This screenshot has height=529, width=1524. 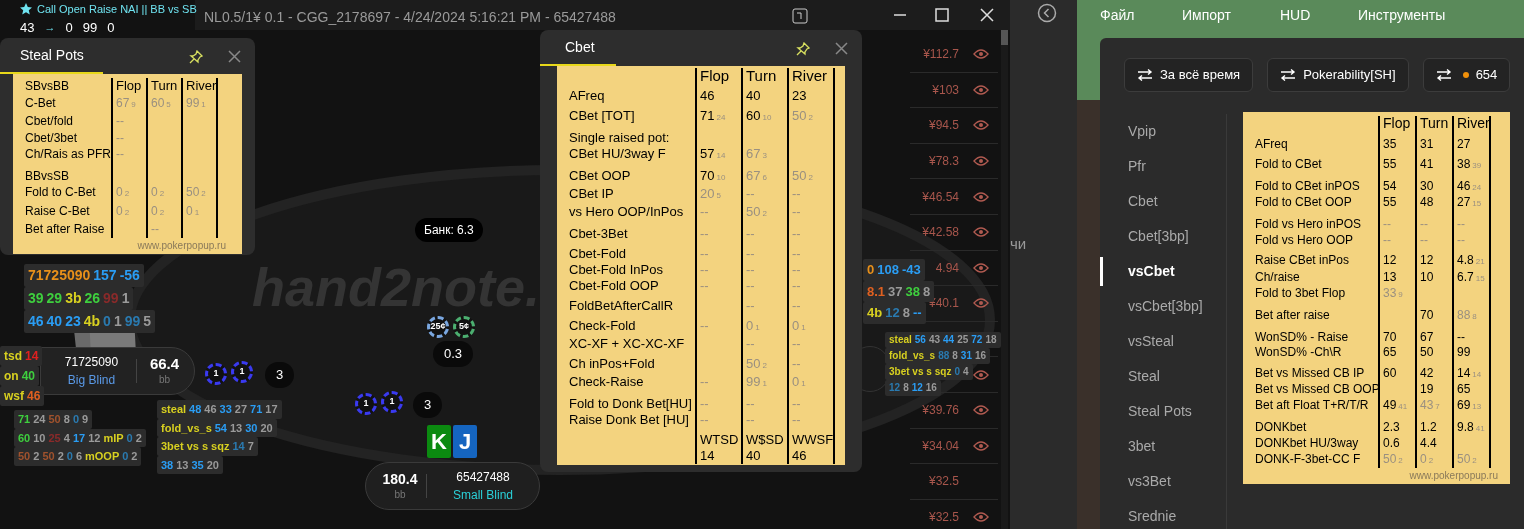 I want to click on hud-stat: 4, so click(x=66, y=438).